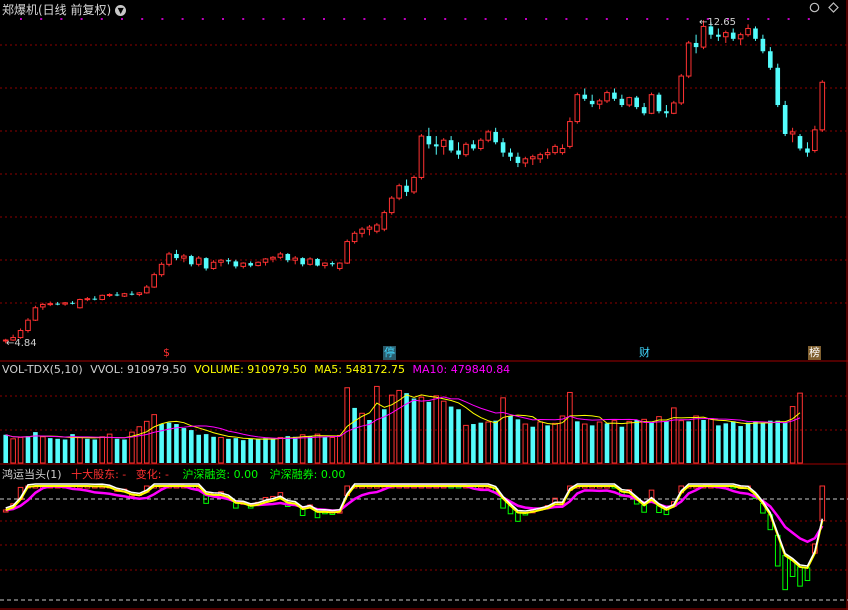  Describe the element at coordinates (32, 474) in the screenshot. I see `indicator-name: 鸿运当头(1)` at that location.